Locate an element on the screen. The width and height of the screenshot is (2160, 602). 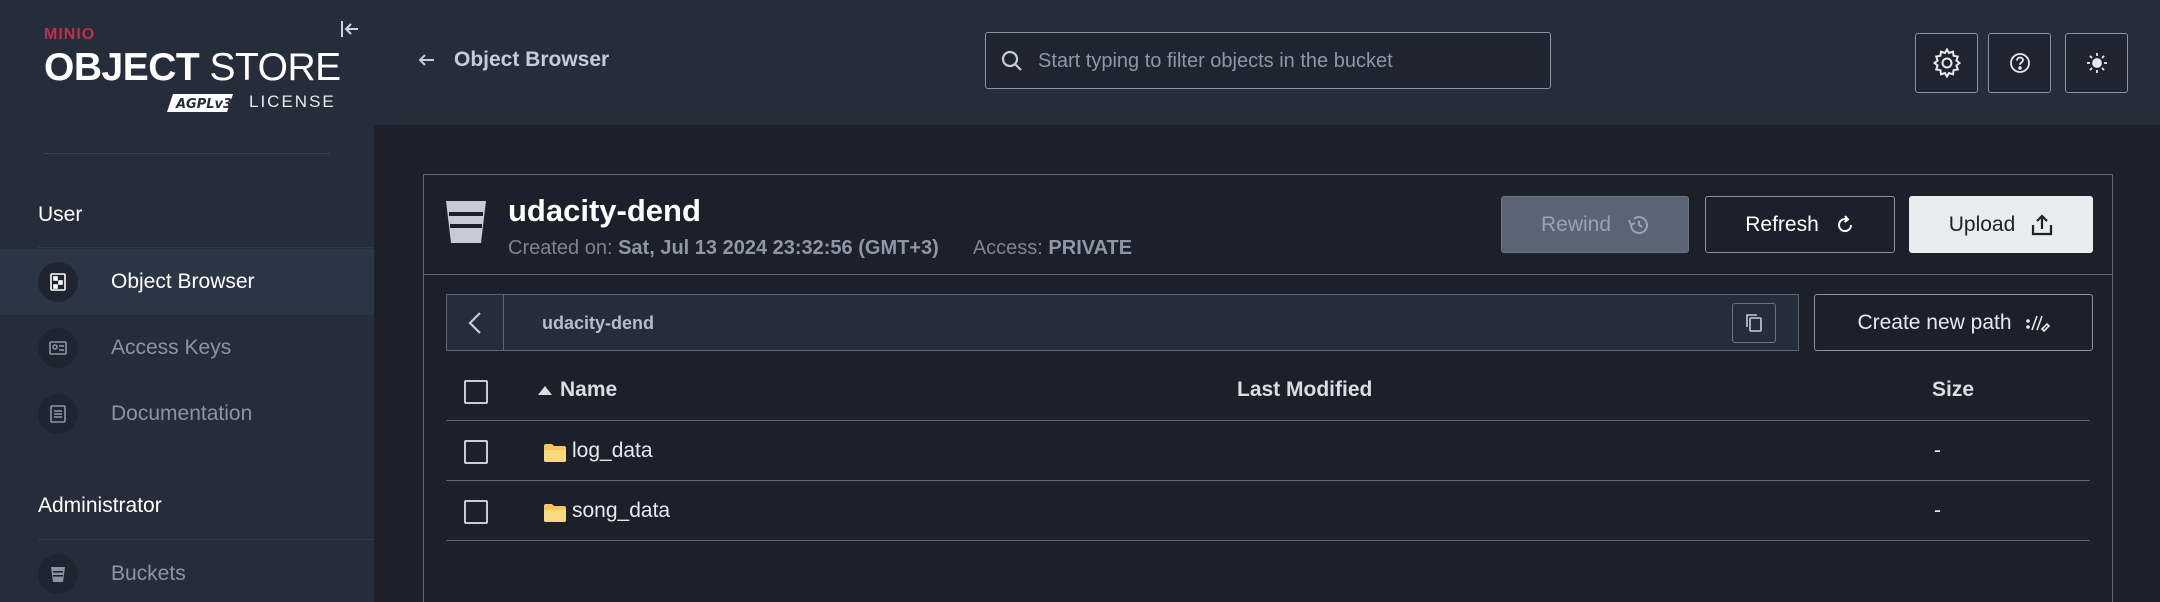
row-name: song_data is located at coordinates (621, 511).